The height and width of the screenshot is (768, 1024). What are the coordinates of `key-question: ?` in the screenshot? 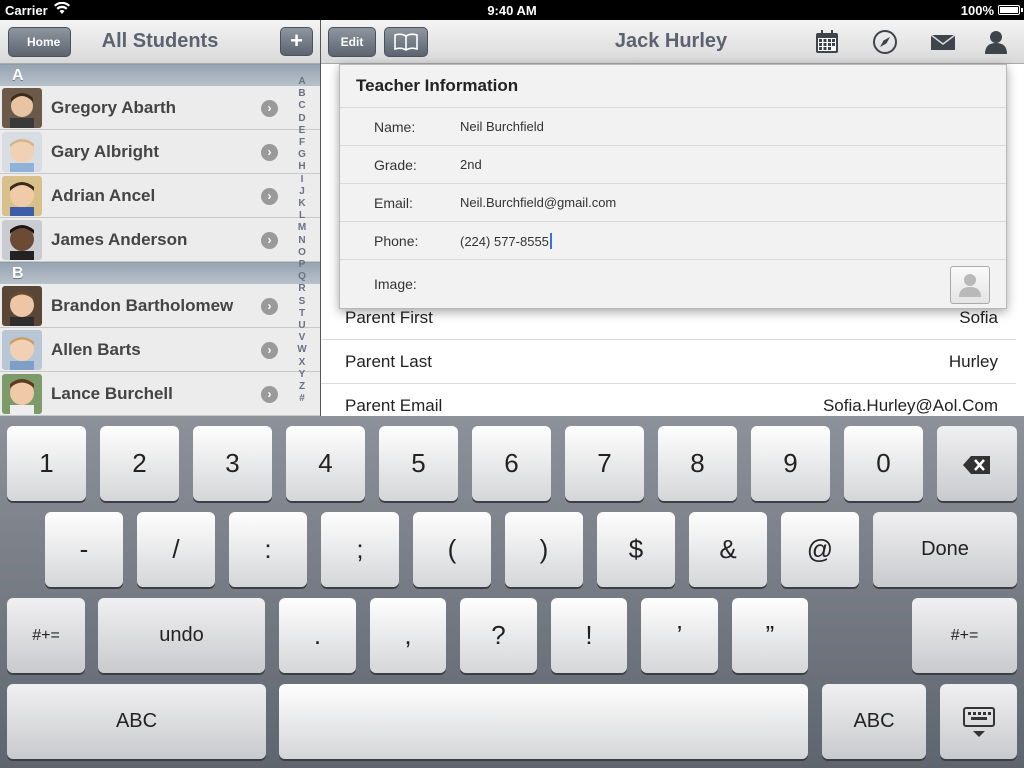 It's located at (498, 635).